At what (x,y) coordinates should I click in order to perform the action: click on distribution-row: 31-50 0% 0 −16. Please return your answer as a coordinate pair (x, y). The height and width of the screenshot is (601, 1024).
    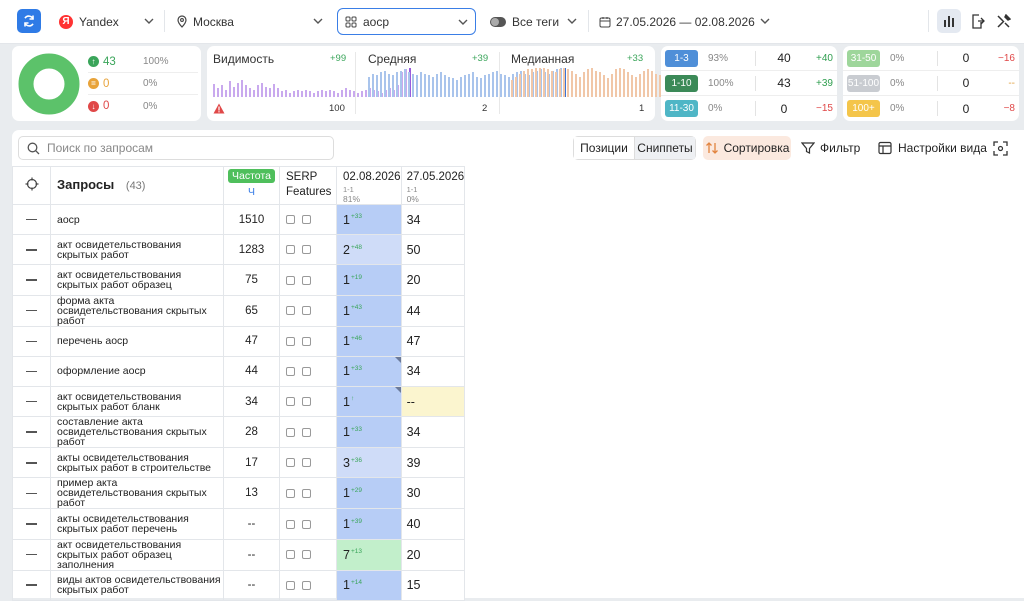
    Looking at the image, I should click on (931, 58).